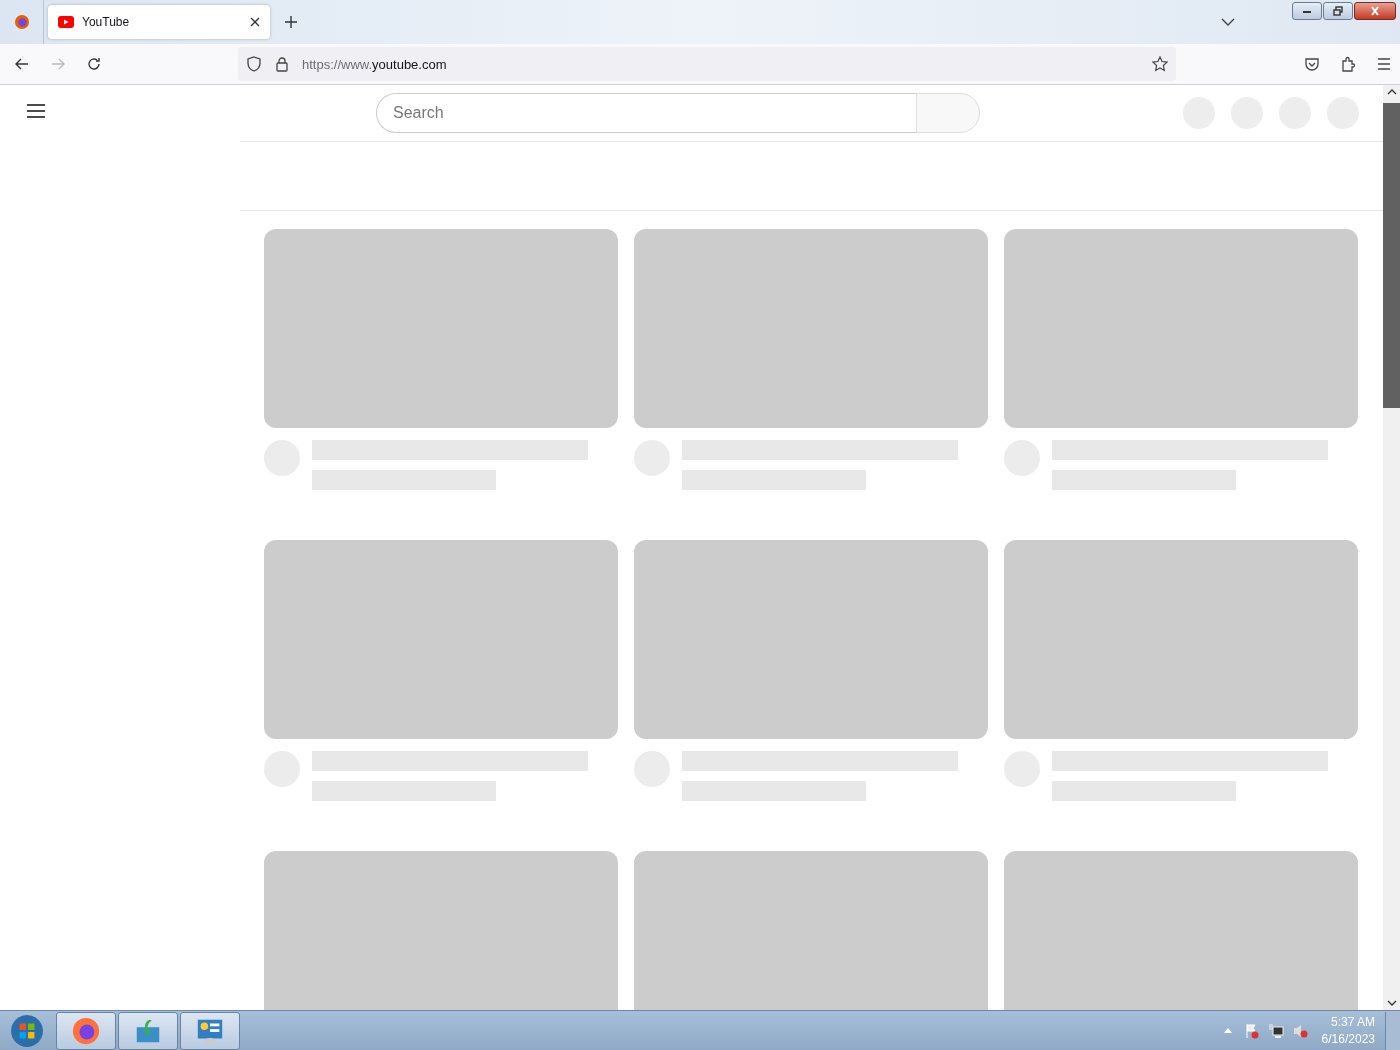  Describe the element at coordinates (254, 64) in the screenshot. I see `shield-icon` at that location.